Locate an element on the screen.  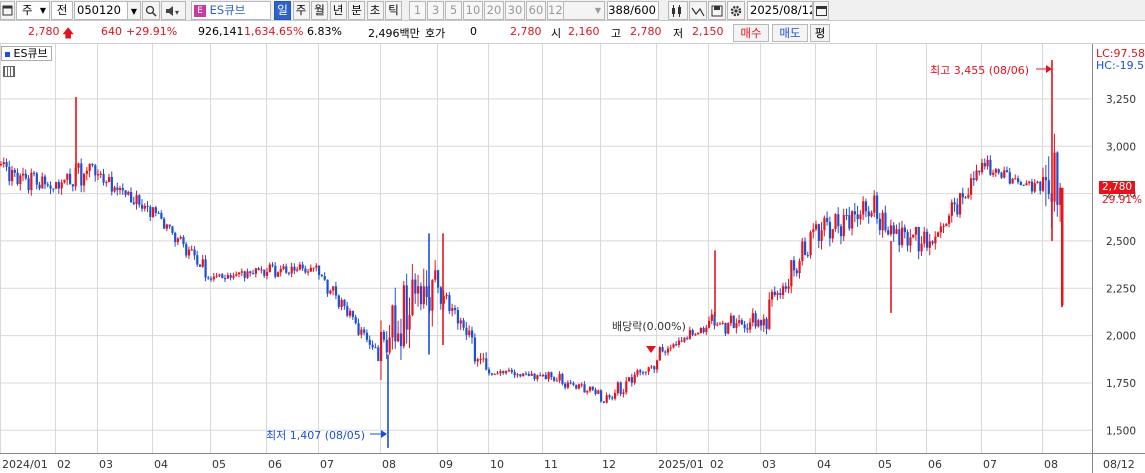
turnover: 6.83% is located at coordinates (324, 31).